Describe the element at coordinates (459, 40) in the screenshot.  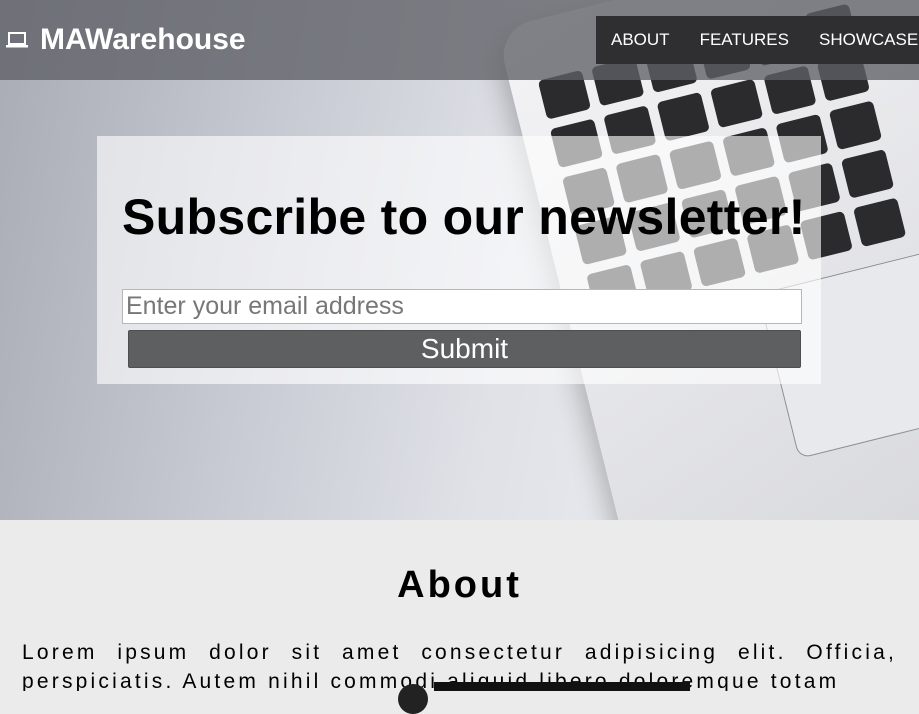
I see `navbar: MAWarehouse ABOUT FEATURES SHOWCASE` at that location.